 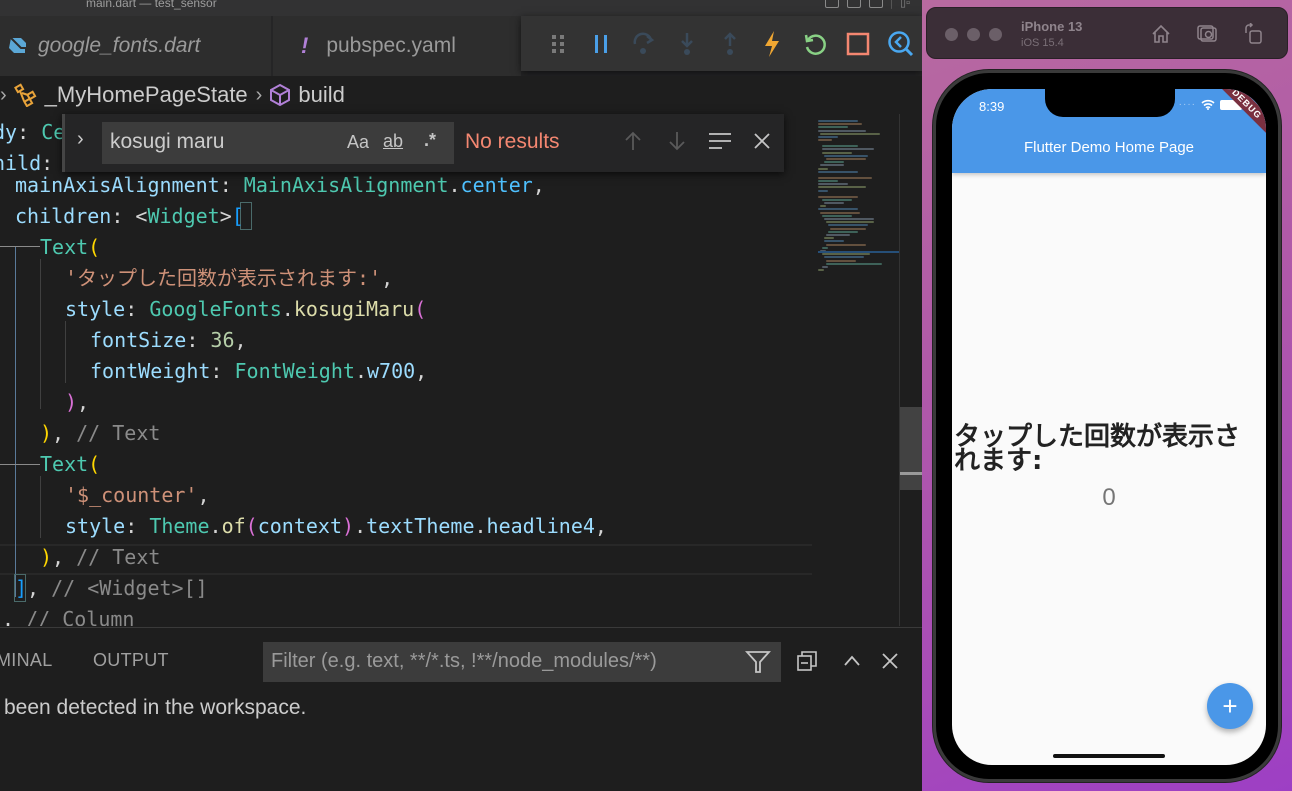 What do you see at coordinates (397, 46) in the screenshot?
I see `tab-pubspec-yaml: ! pubspec.yaml` at bounding box center [397, 46].